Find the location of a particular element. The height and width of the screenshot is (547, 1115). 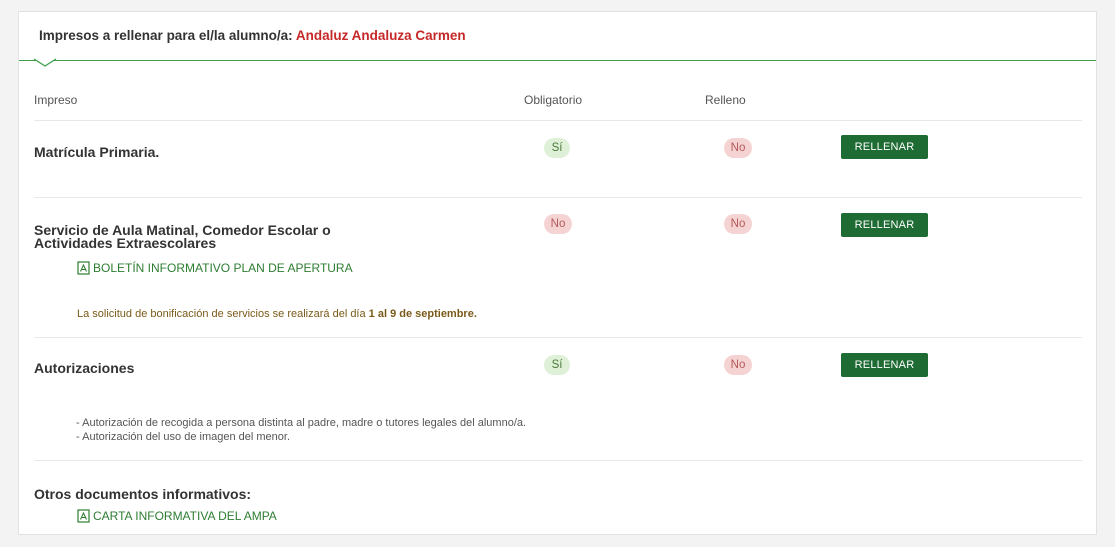

rellenar-button-matricula: RELLENAR is located at coordinates (884, 147).